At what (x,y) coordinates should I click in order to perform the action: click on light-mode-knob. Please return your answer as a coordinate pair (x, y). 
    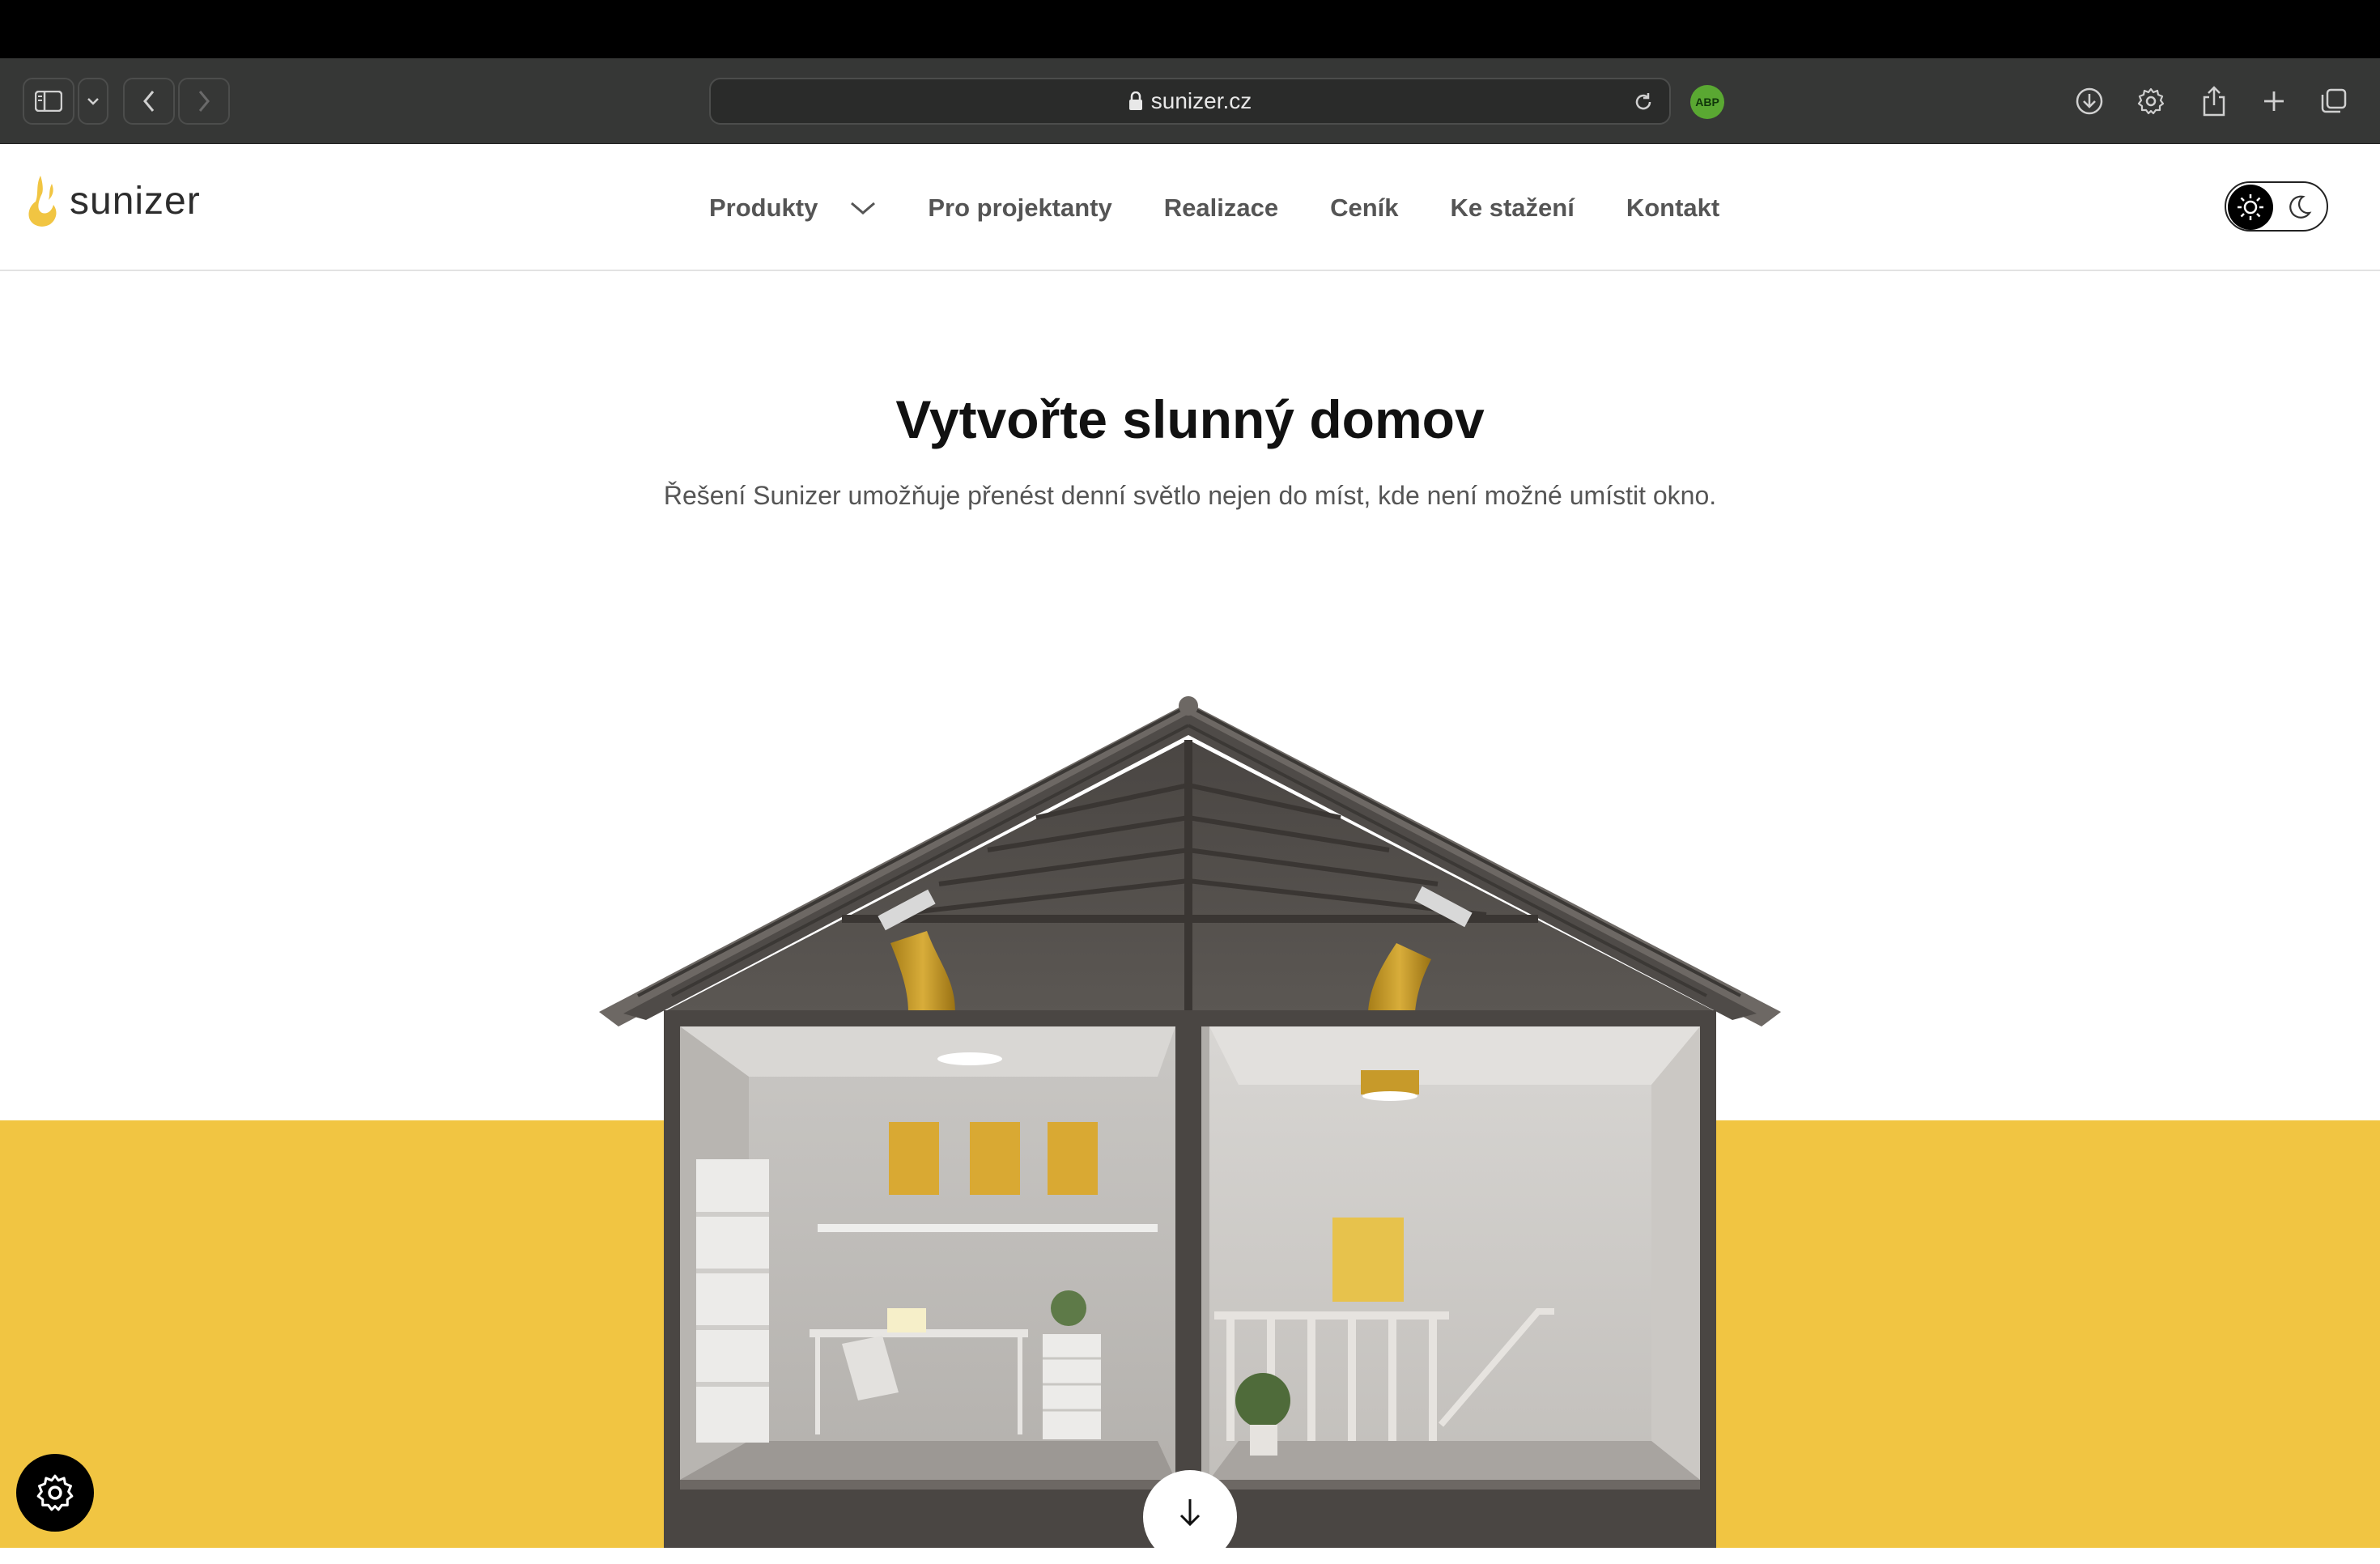
    Looking at the image, I should click on (2250, 207).